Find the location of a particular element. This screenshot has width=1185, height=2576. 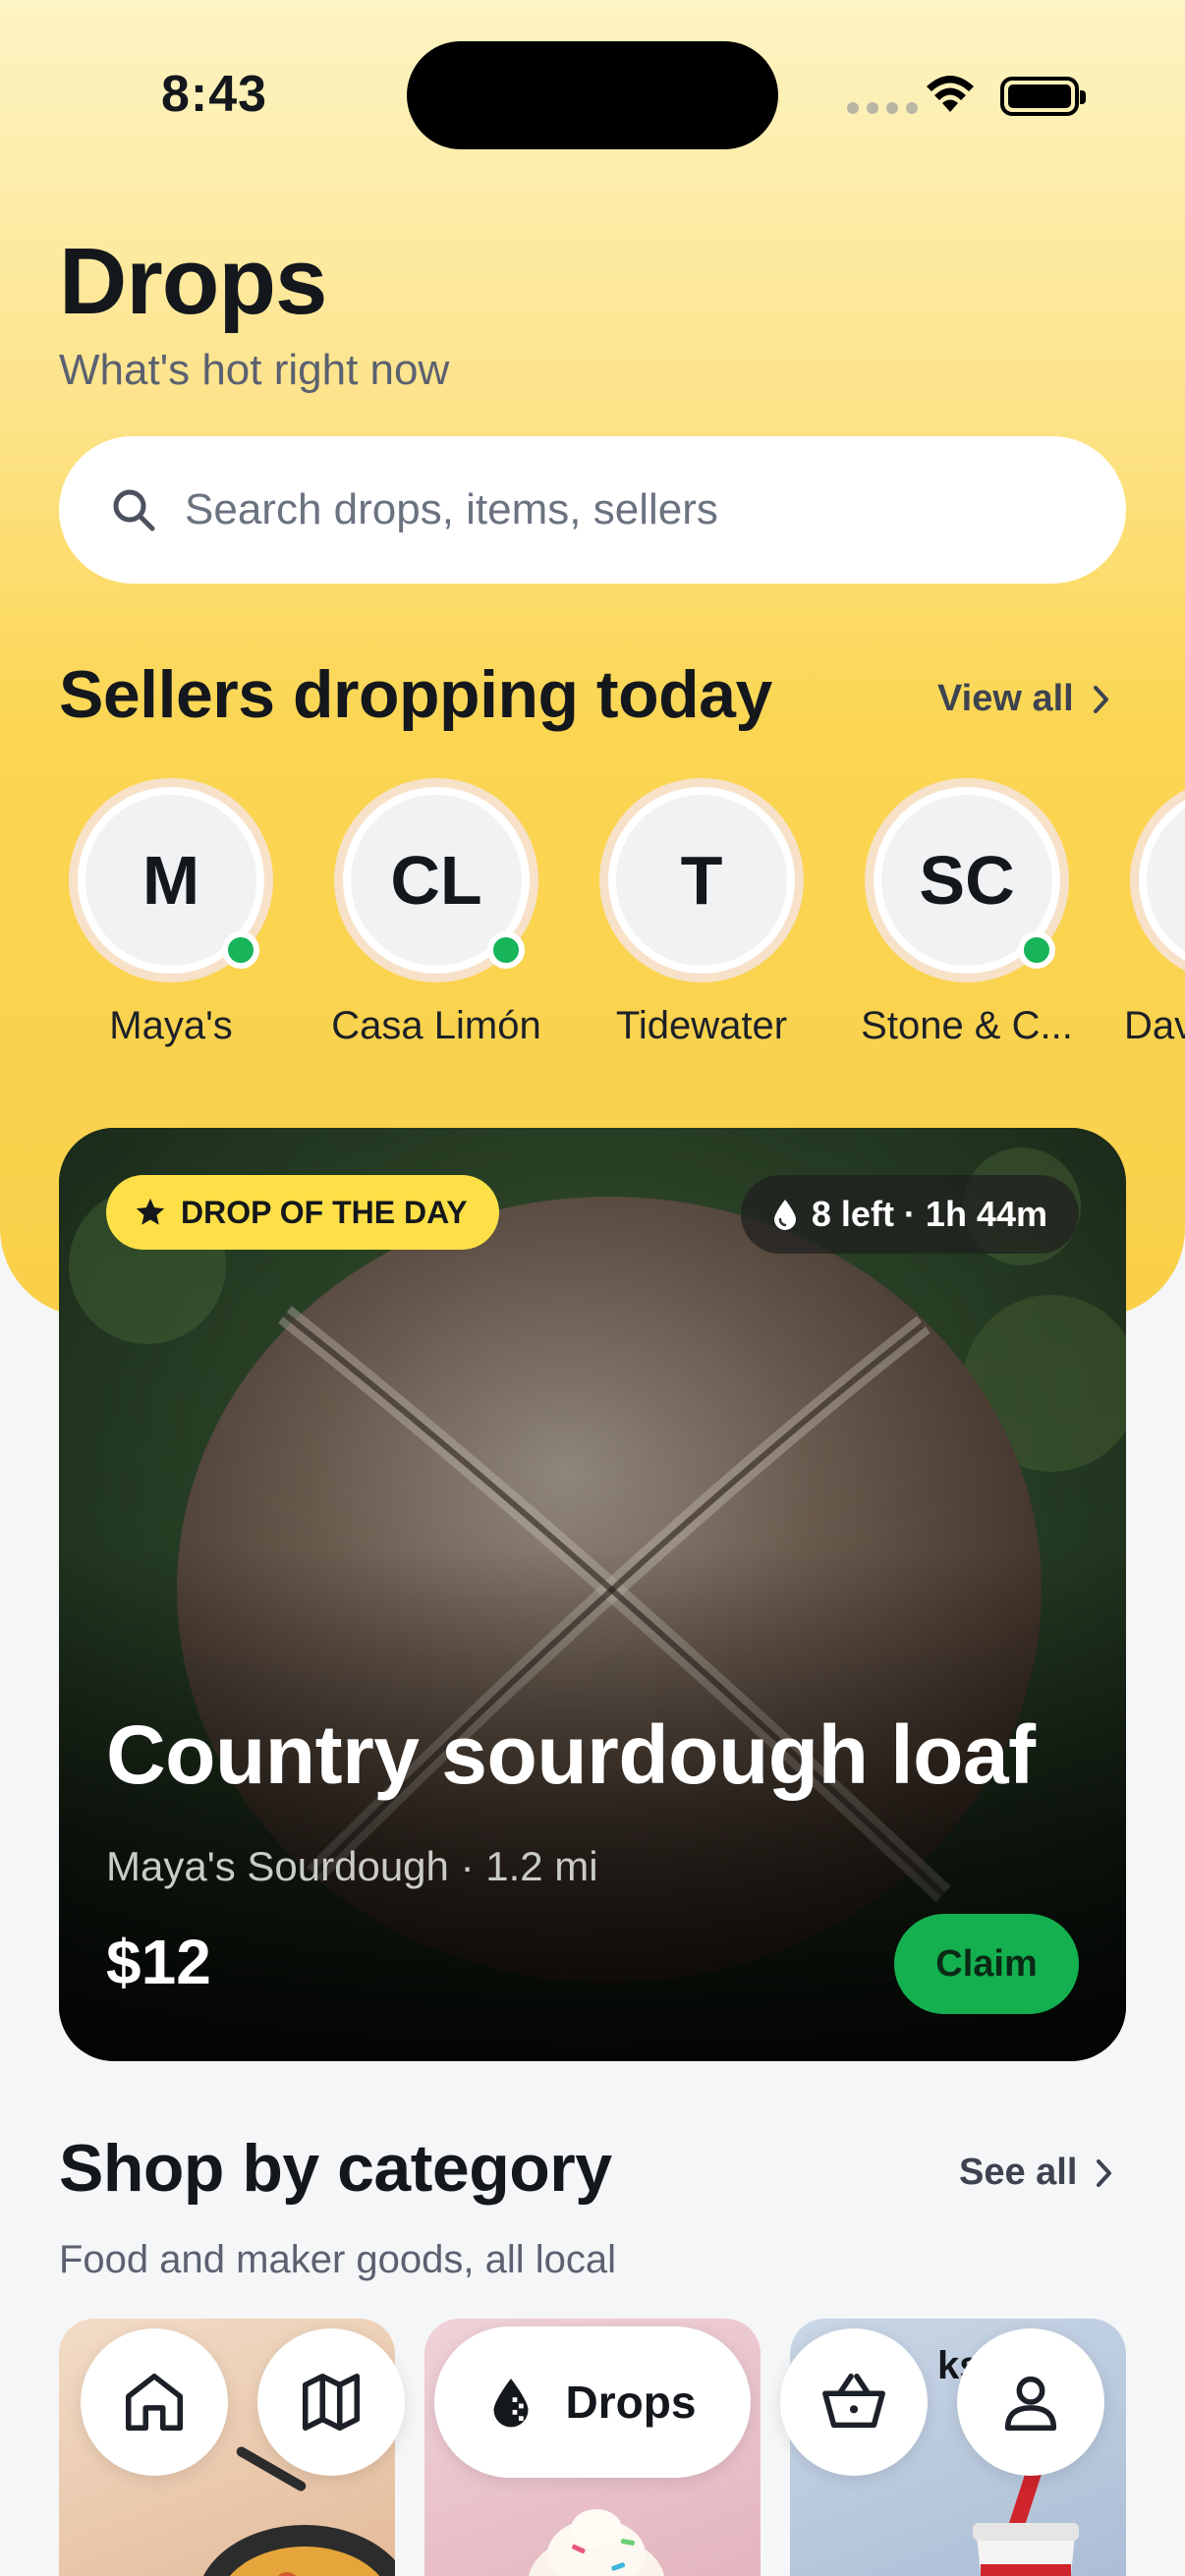

battery-icon is located at coordinates (1043, 96).